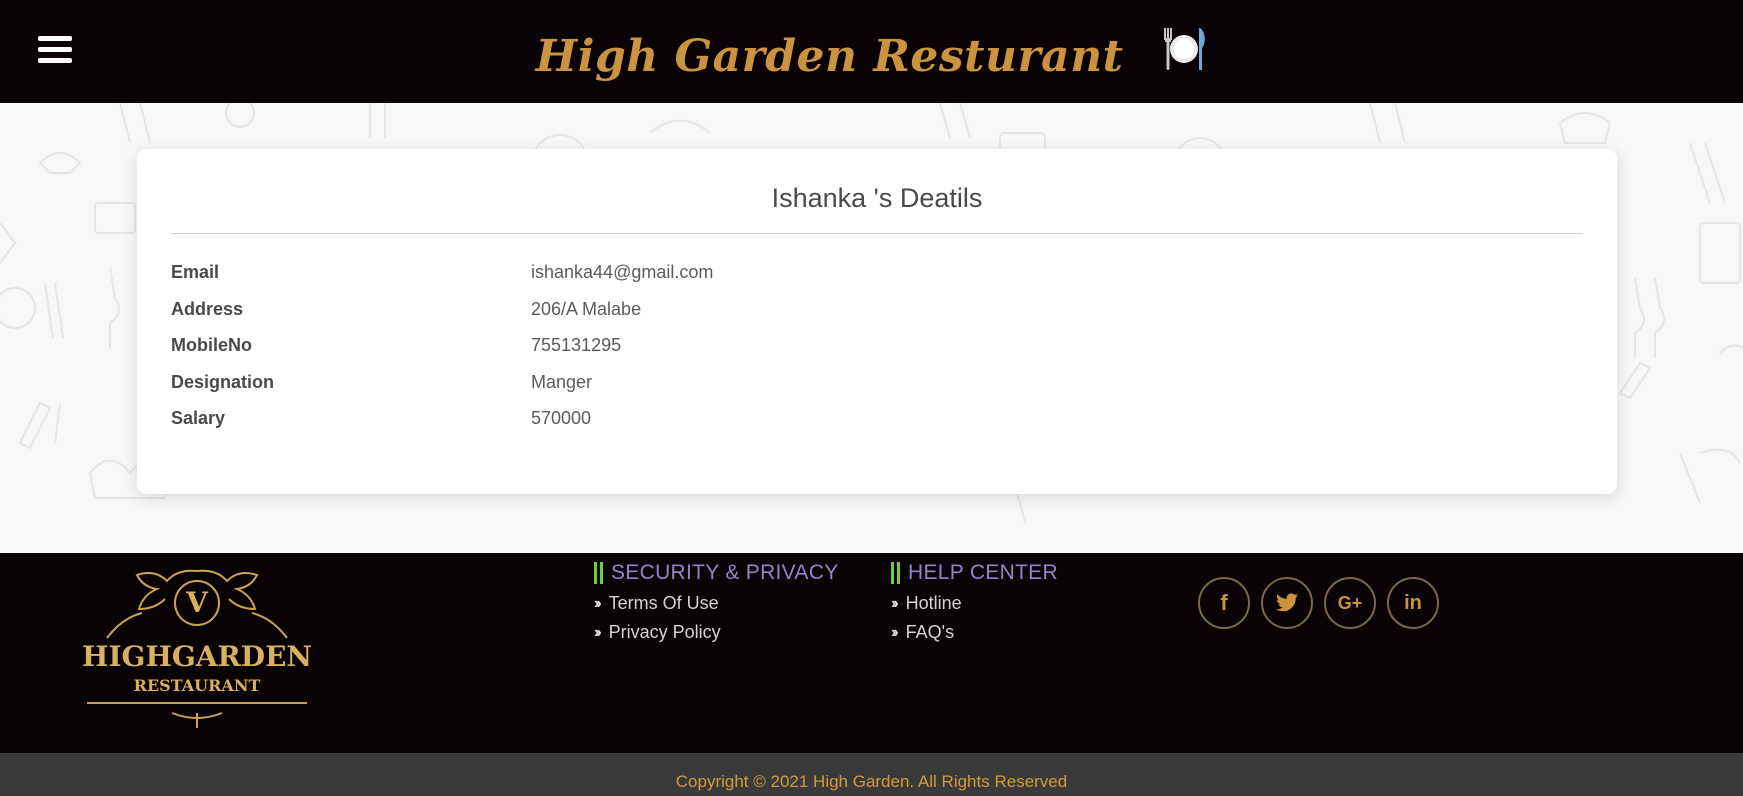 Image resolution: width=1743 pixels, height=796 pixels. I want to click on google-plus-icon: G+, so click(1350, 603).